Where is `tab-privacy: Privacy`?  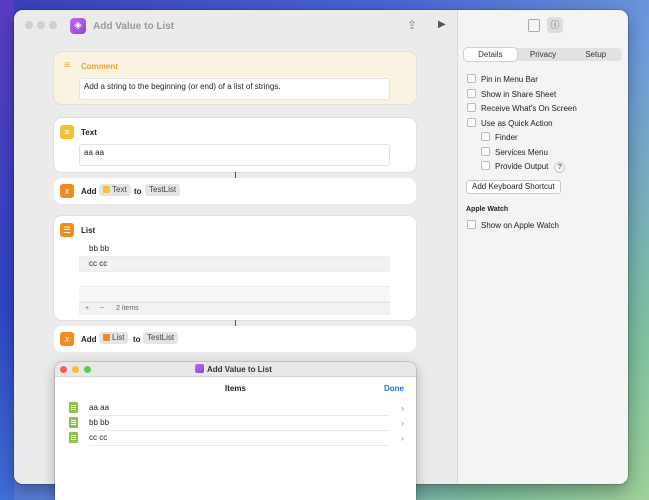 tab-privacy: Privacy is located at coordinates (543, 54).